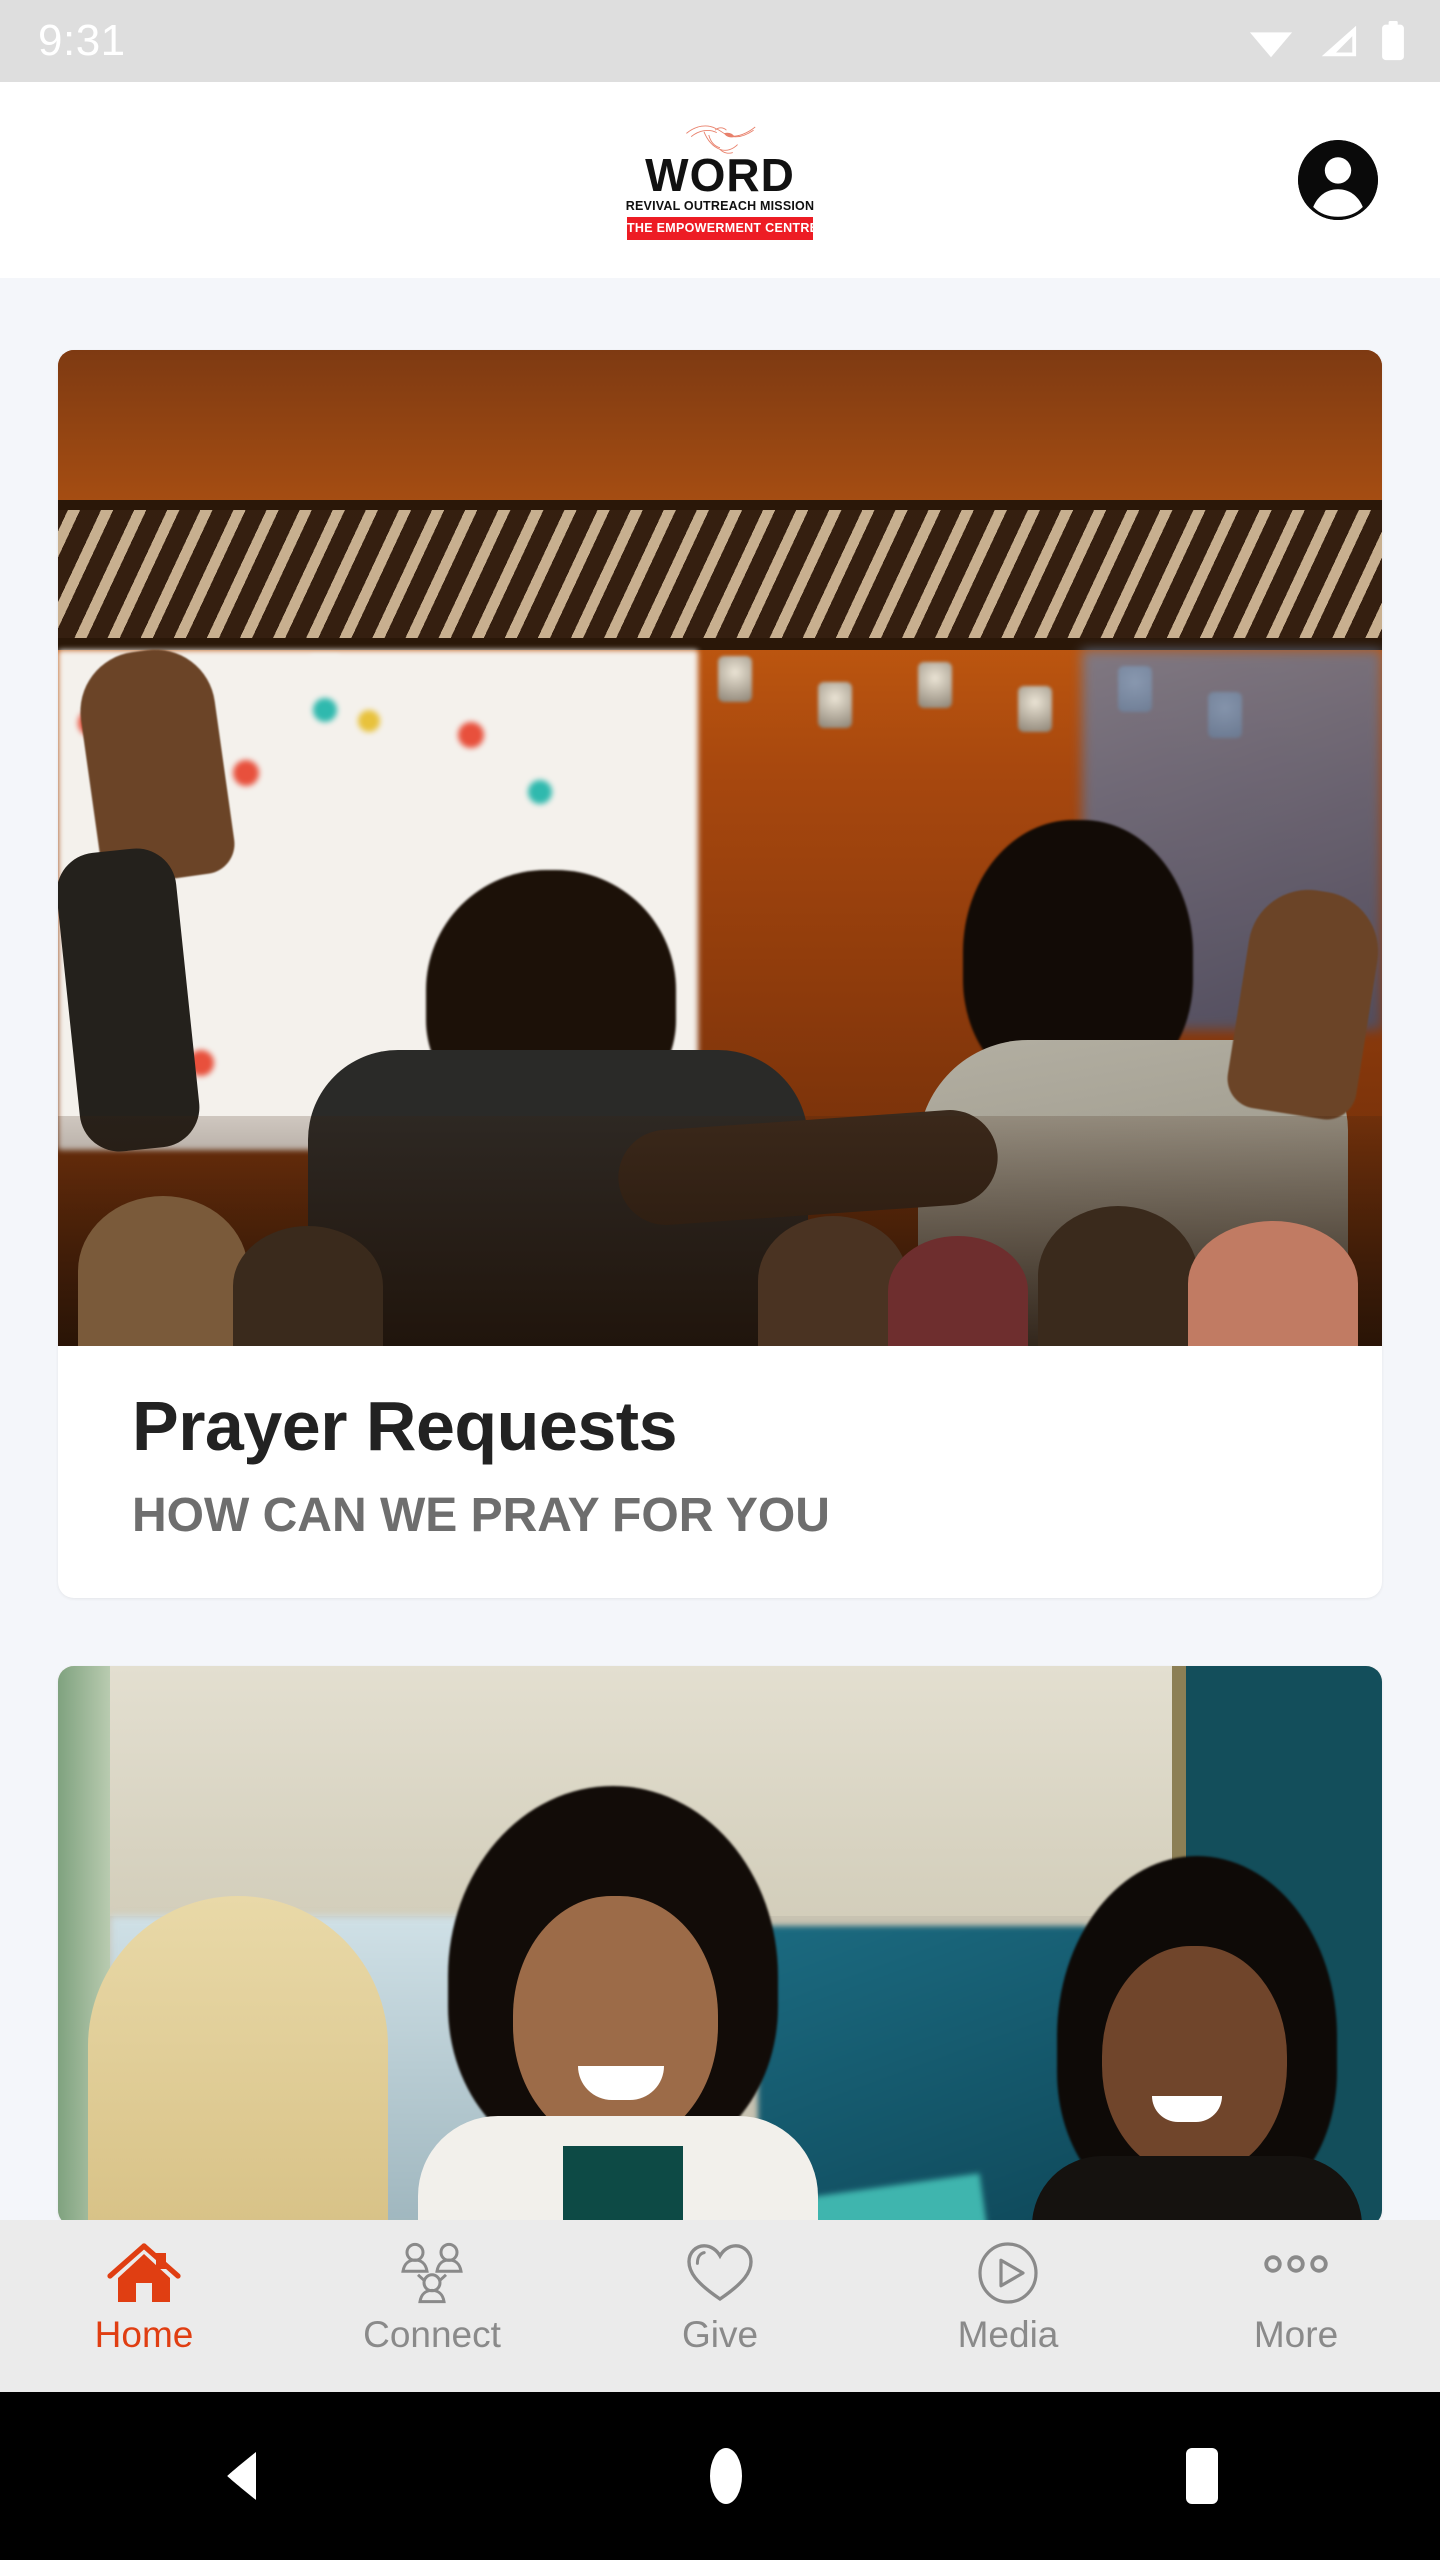 The image size is (1440, 2560). Describe the element at coordinates (1339, 41) in the screenshot. I see `cellular-signal-icon` at that location.